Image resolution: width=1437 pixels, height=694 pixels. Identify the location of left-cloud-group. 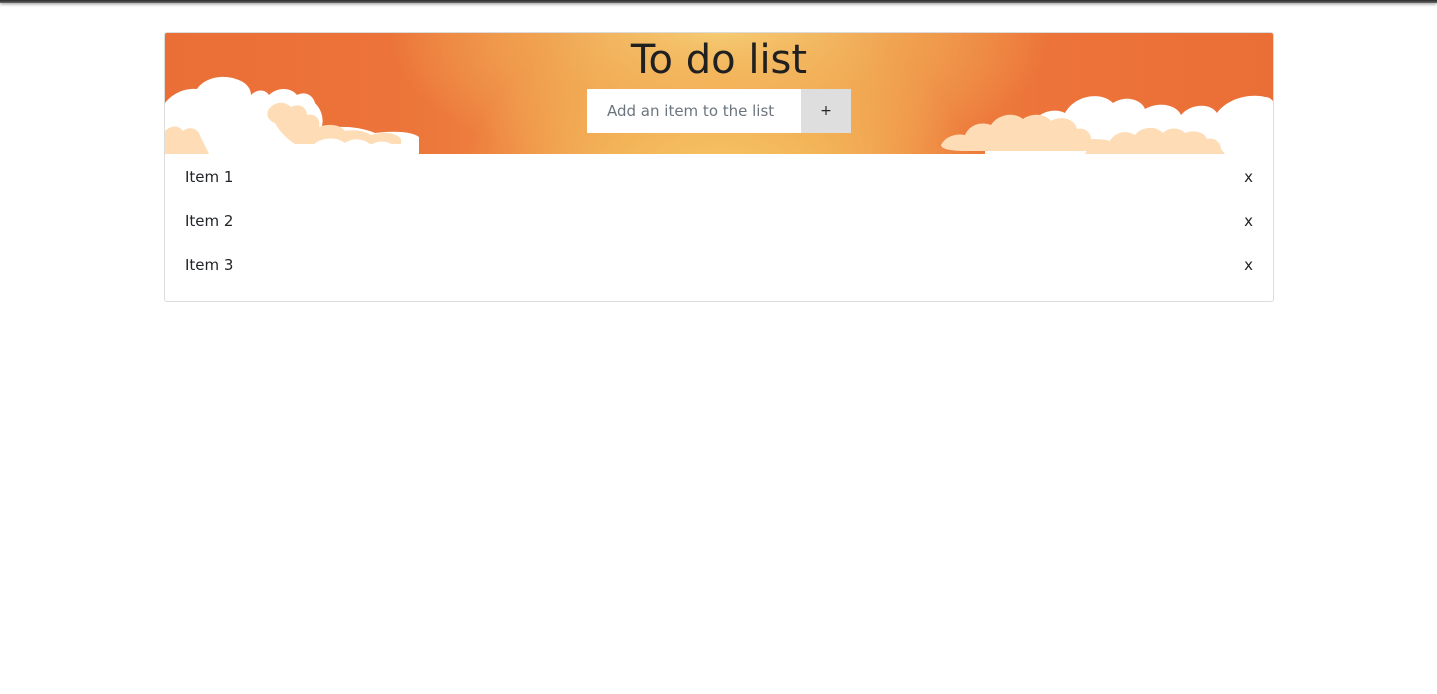
(292, 115).